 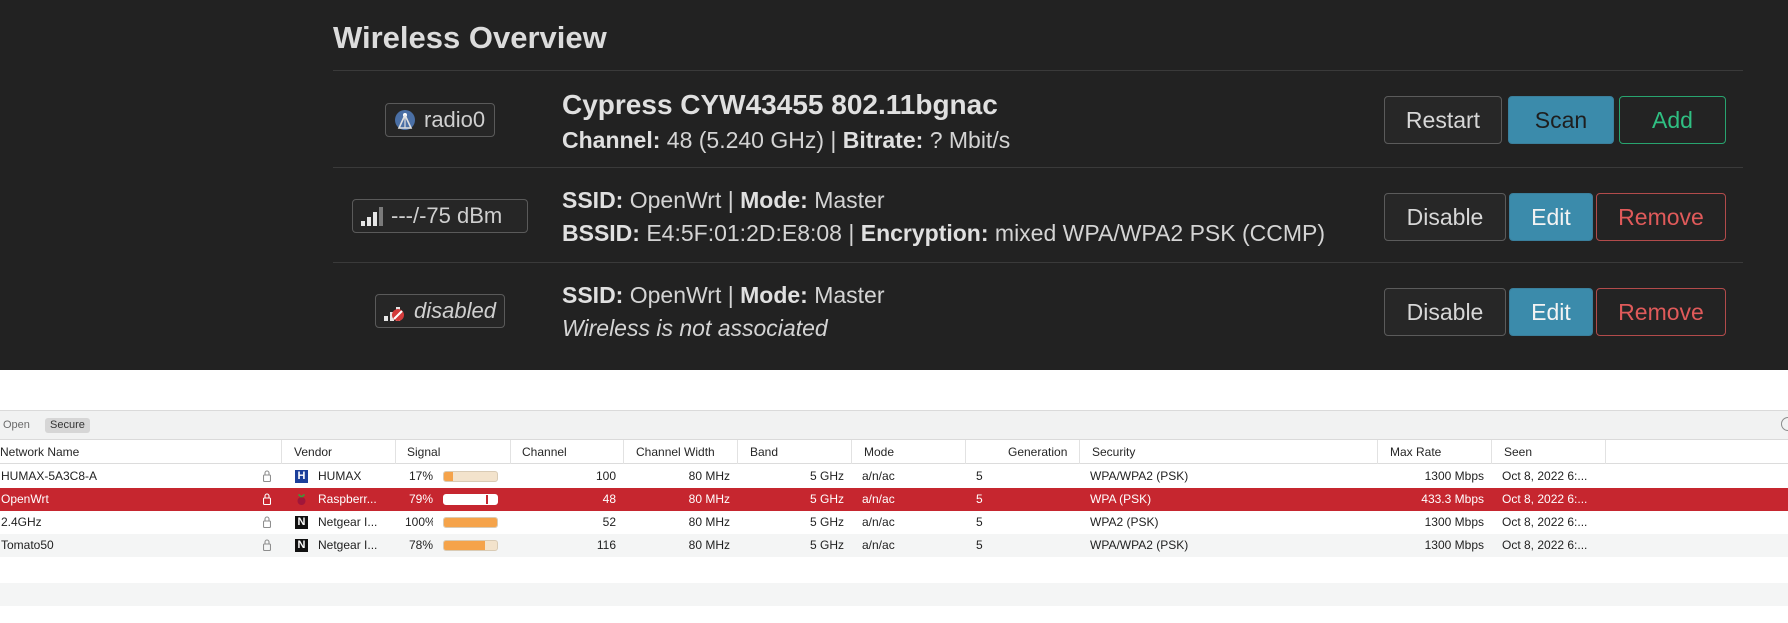 I want to click on channel: 52, so click(x=609, y=522).